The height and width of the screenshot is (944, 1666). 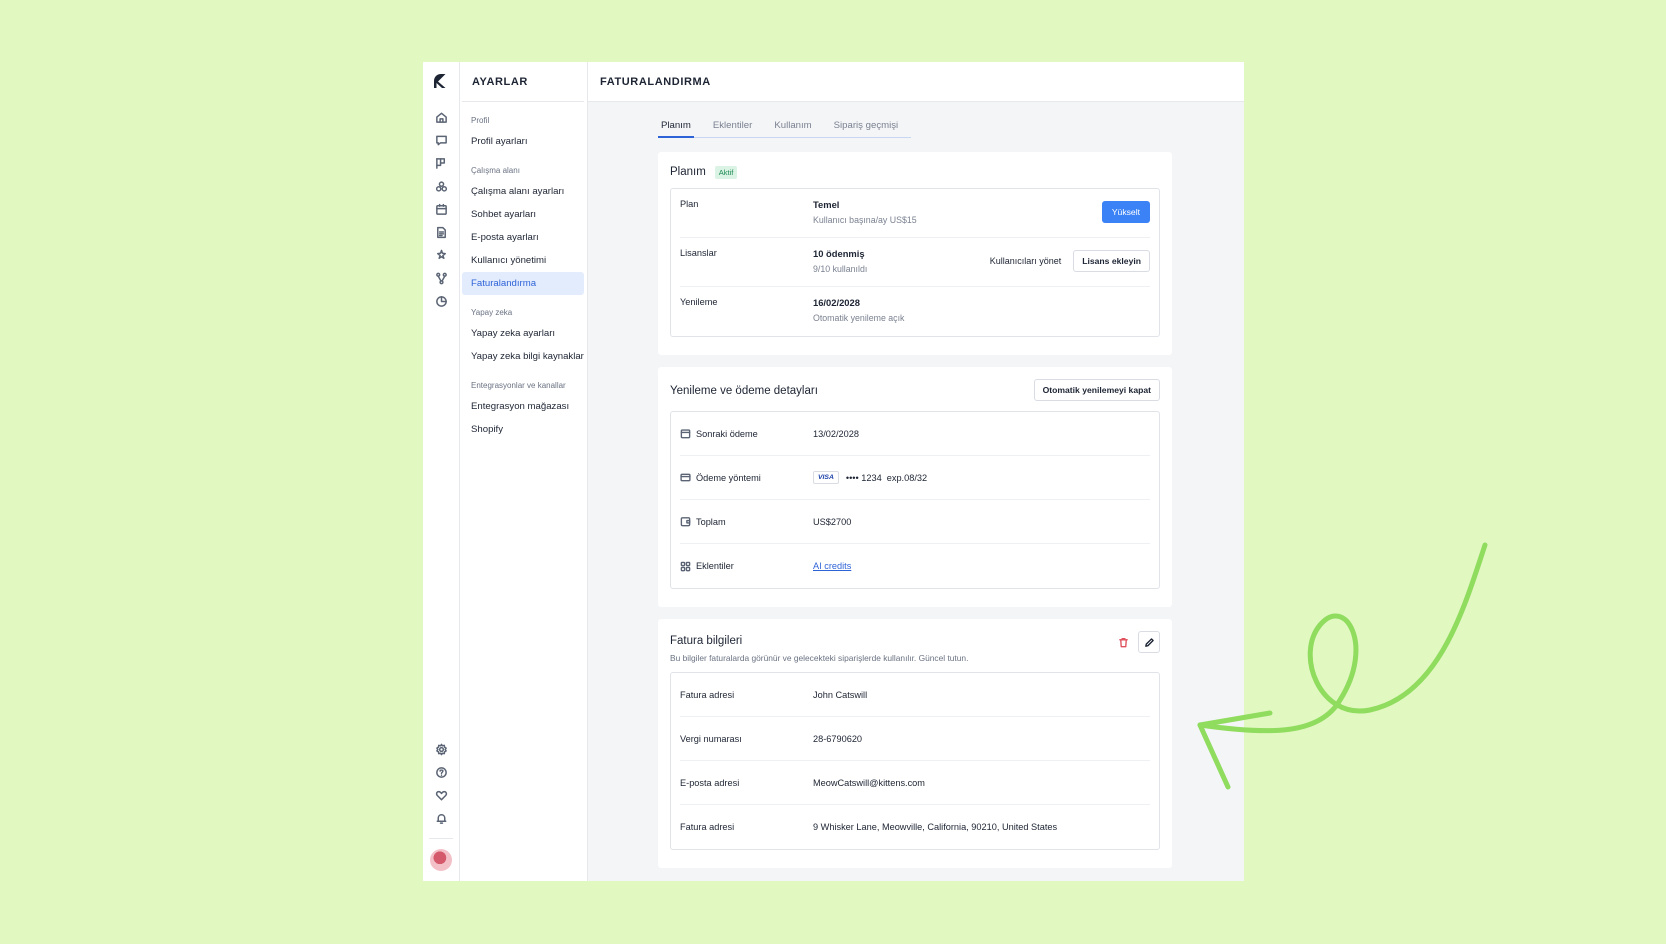 I want to click on plan-card-title: Planım, so click(x=688, y=172).